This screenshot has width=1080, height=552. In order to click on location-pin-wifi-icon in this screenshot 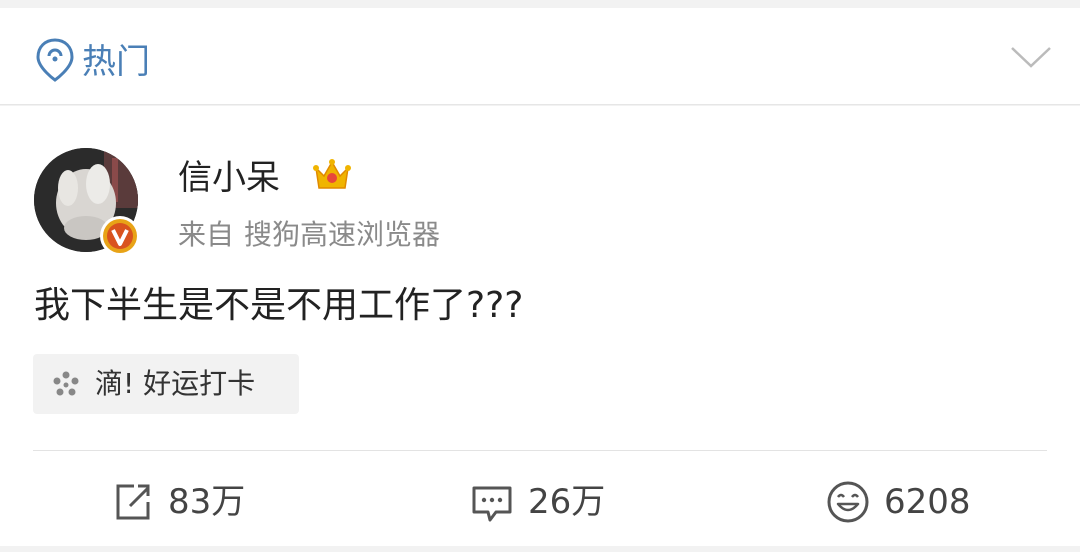, I will do `click(55, 60)`.